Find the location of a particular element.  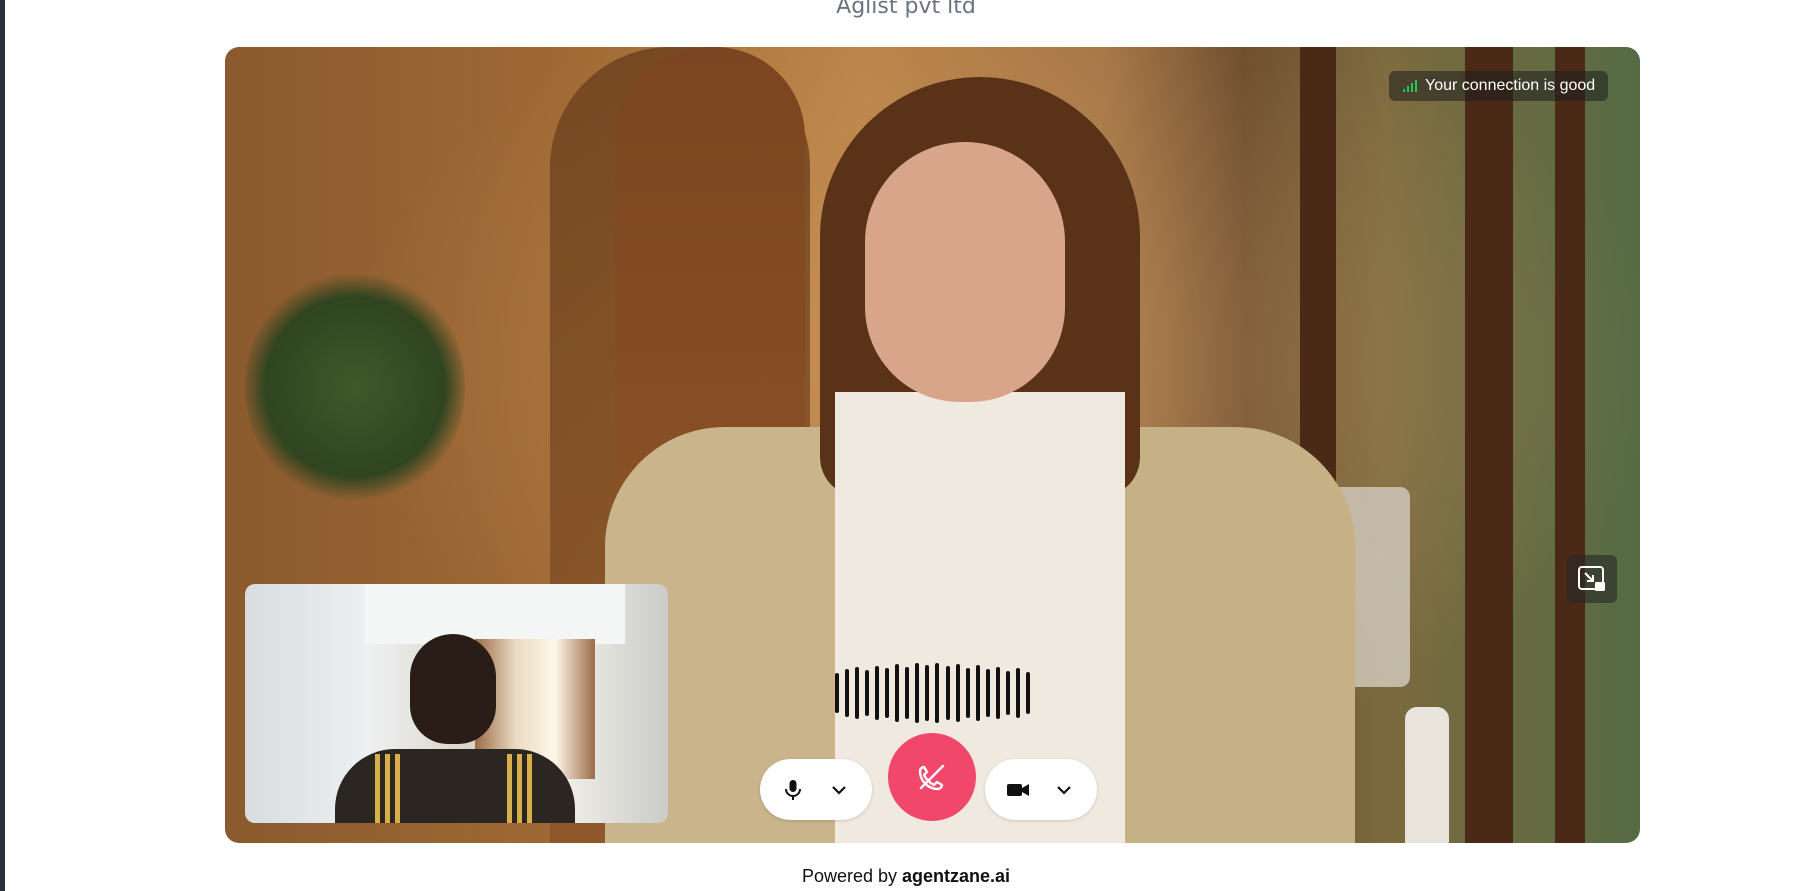

company-name: Aglist pvt ltd is located at coordinates (906, 9).